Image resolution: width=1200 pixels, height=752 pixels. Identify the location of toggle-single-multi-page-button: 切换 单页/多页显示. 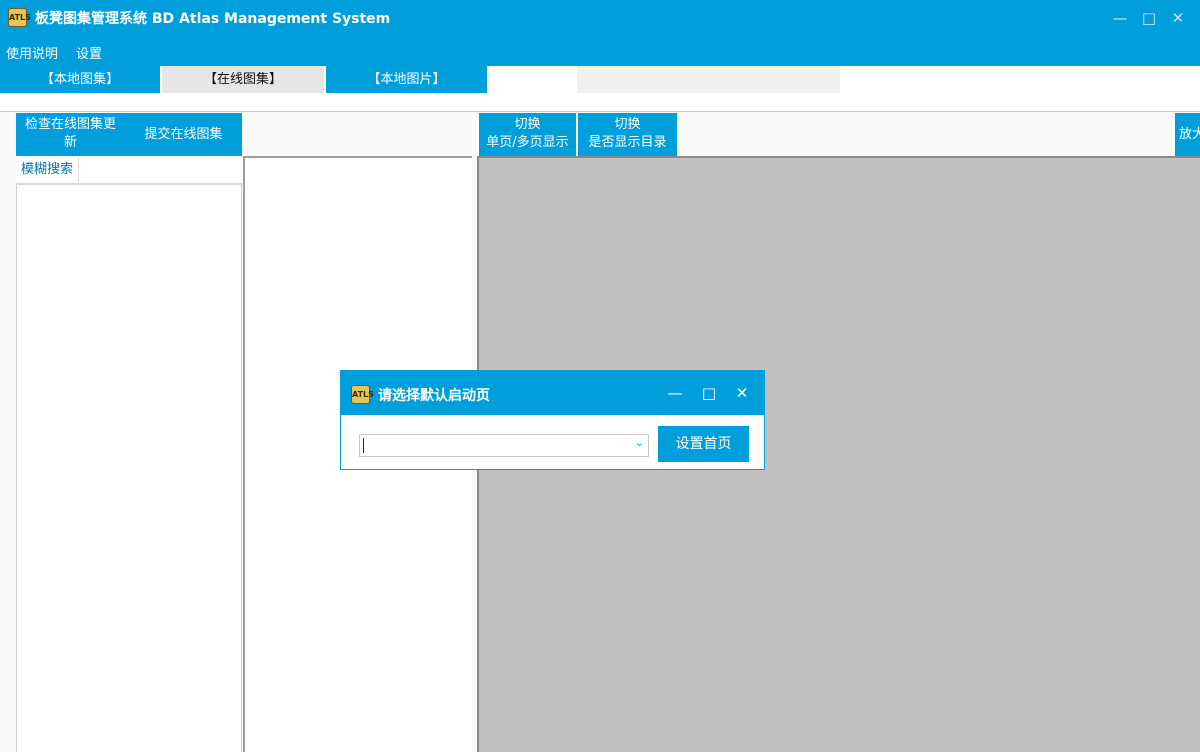
(527, 134).